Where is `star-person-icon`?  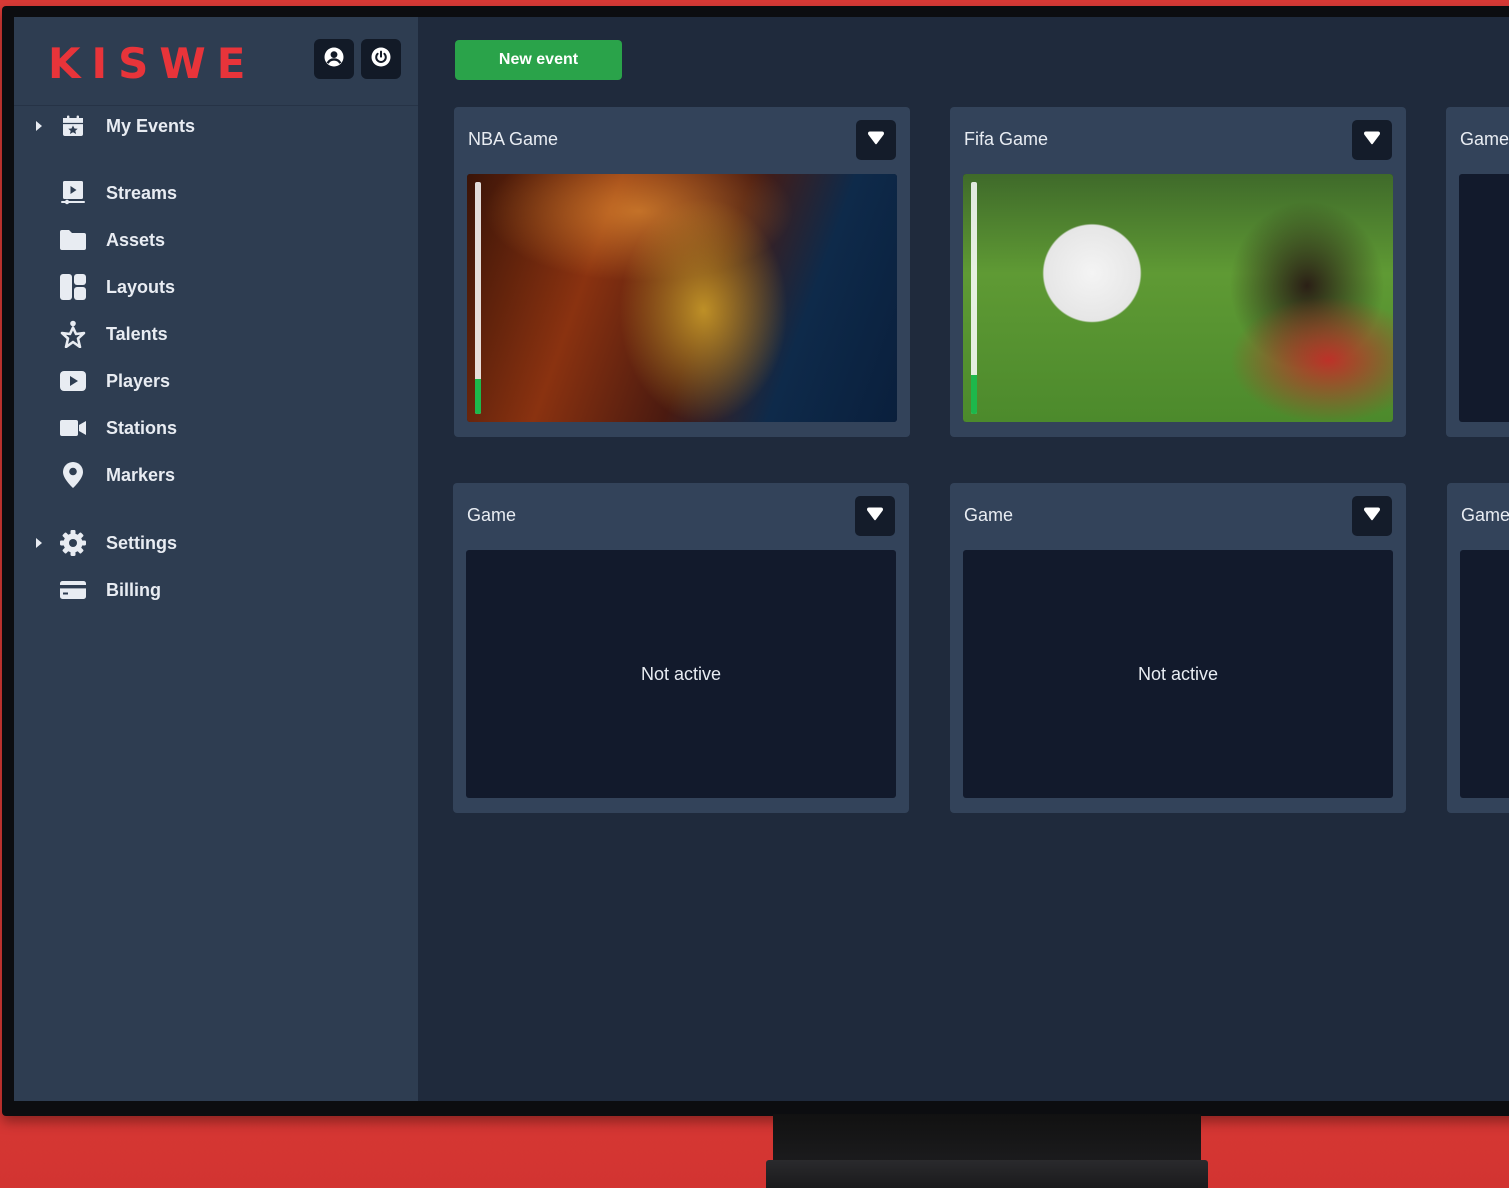 star-person-icon is located at coordinates (73, 334).